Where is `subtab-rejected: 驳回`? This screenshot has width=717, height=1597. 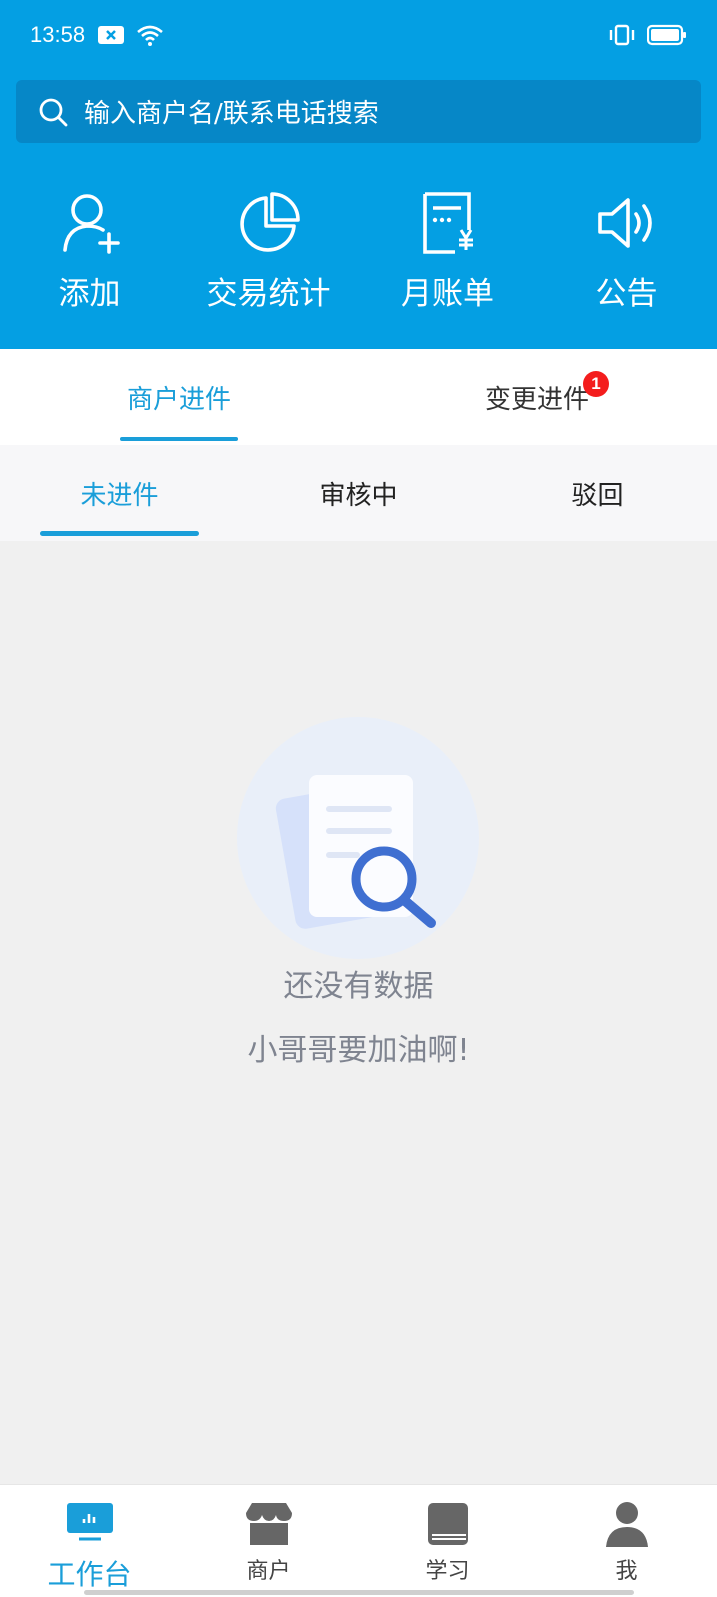 subtab-rejected: 驳回 is located at coordinates (597, 493).